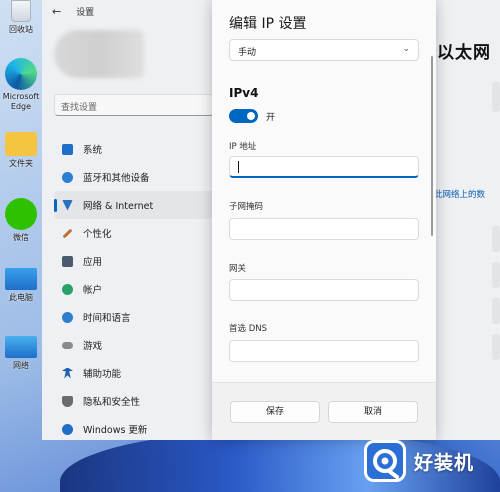 The image size is (500, 492). Describe the element at coordinates (238, 167) in the screenshot. I see `text-caret` at that location.